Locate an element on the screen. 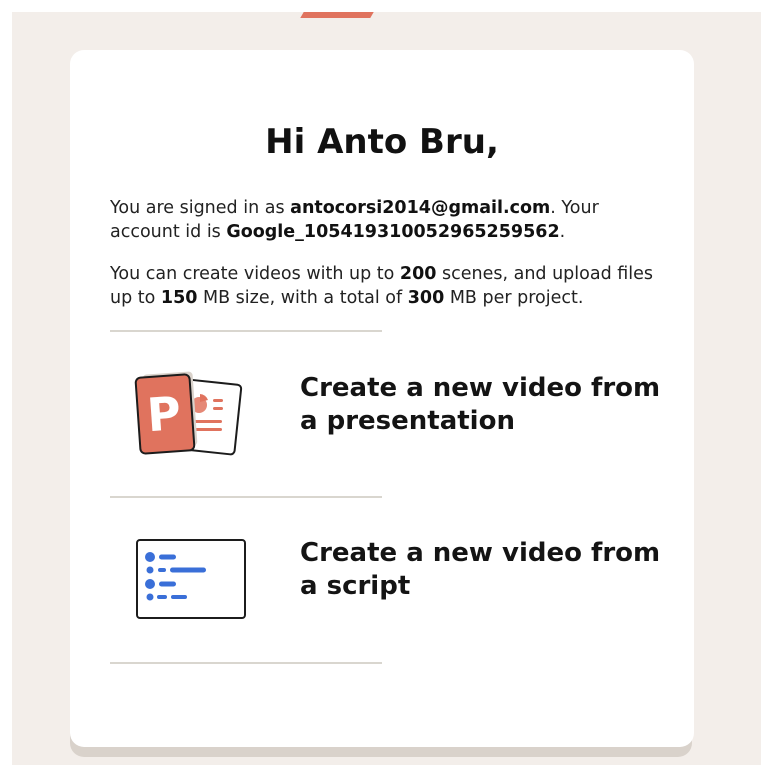  create-from-script-option: Create a new video from a script is located at coordinates (390, 590).